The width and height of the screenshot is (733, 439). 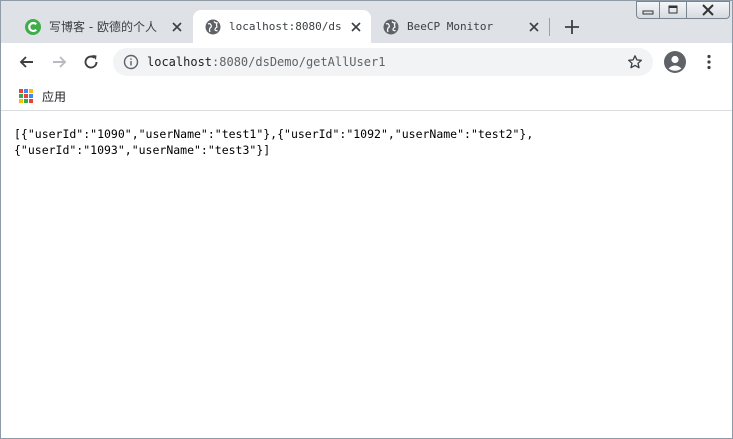 I want to click on restore-button, so click(x=673, y=10).